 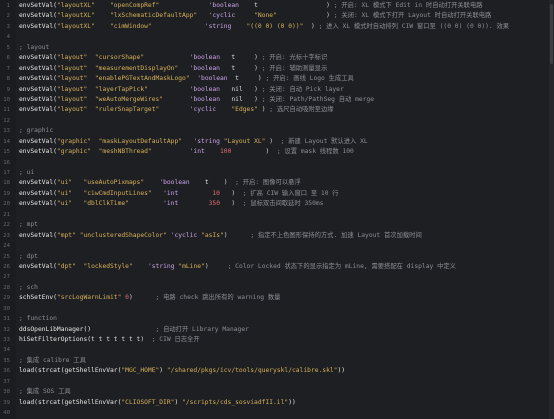 What do you see at coordinates (277, 413) in the screenshot?
I see `code-line: 40` at bounding box center [277, 413].